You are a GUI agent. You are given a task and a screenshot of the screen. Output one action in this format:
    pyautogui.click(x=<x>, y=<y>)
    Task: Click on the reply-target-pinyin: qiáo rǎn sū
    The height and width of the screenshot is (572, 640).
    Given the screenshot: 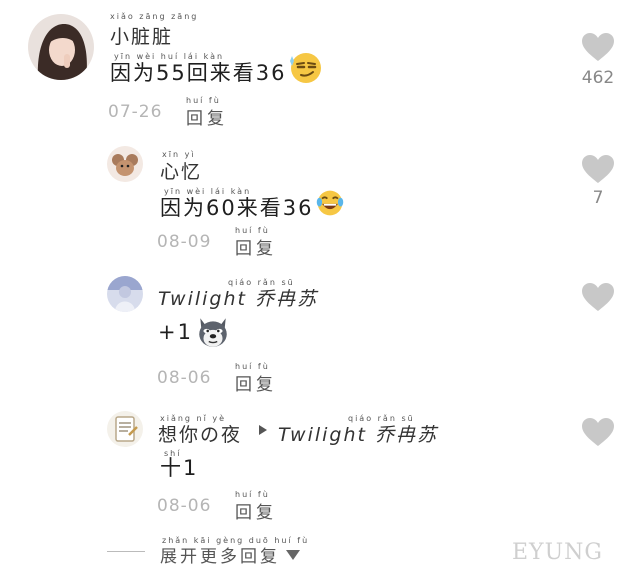 What is the action you would take?
    pyautogui.click(x=381, y=418)
    